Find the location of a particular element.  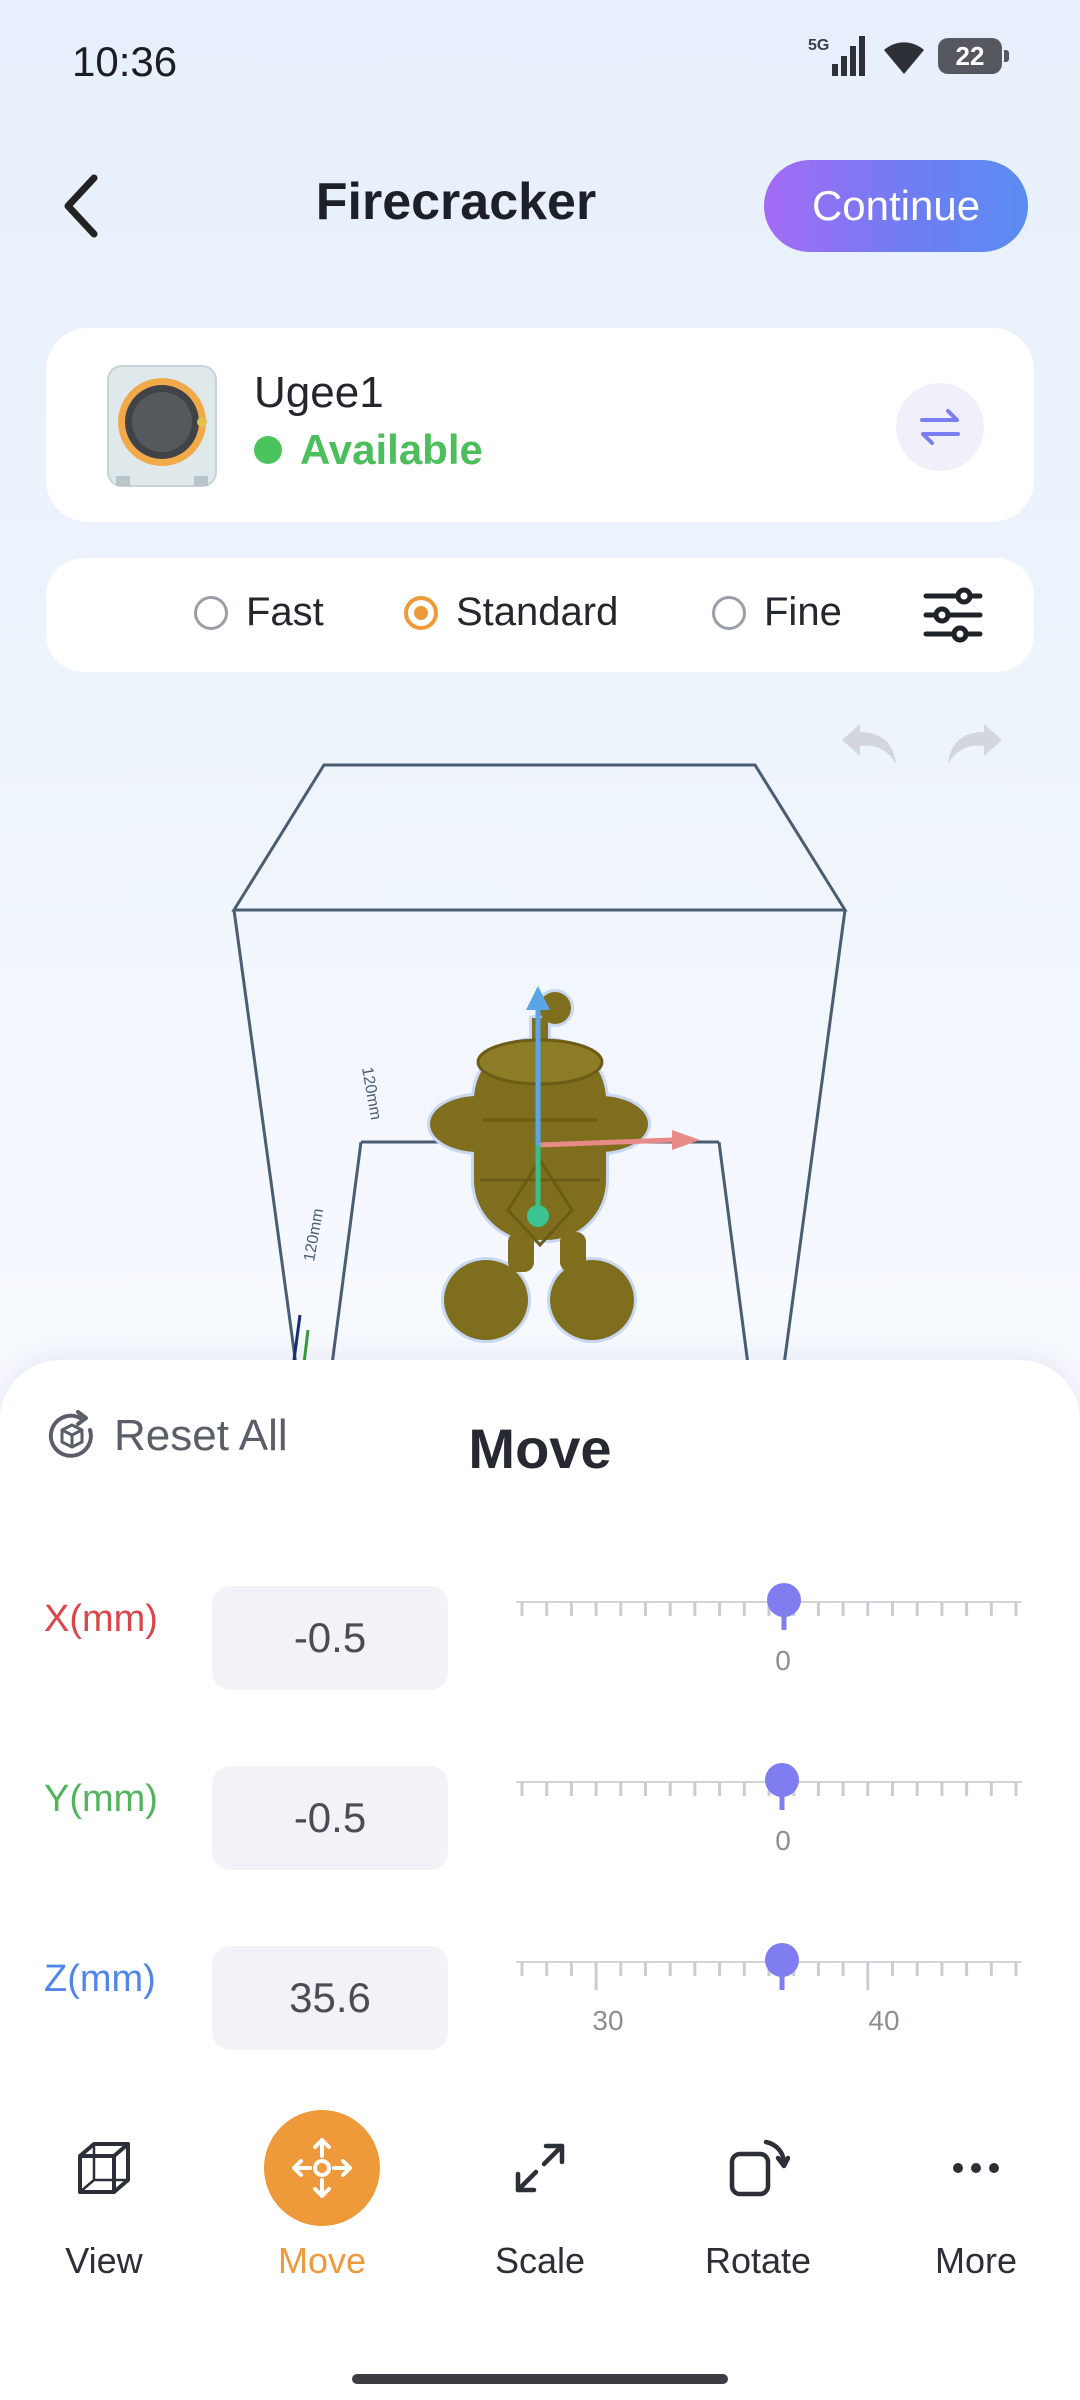

nav-scale: Scale is located at coordinates (540, 2195).